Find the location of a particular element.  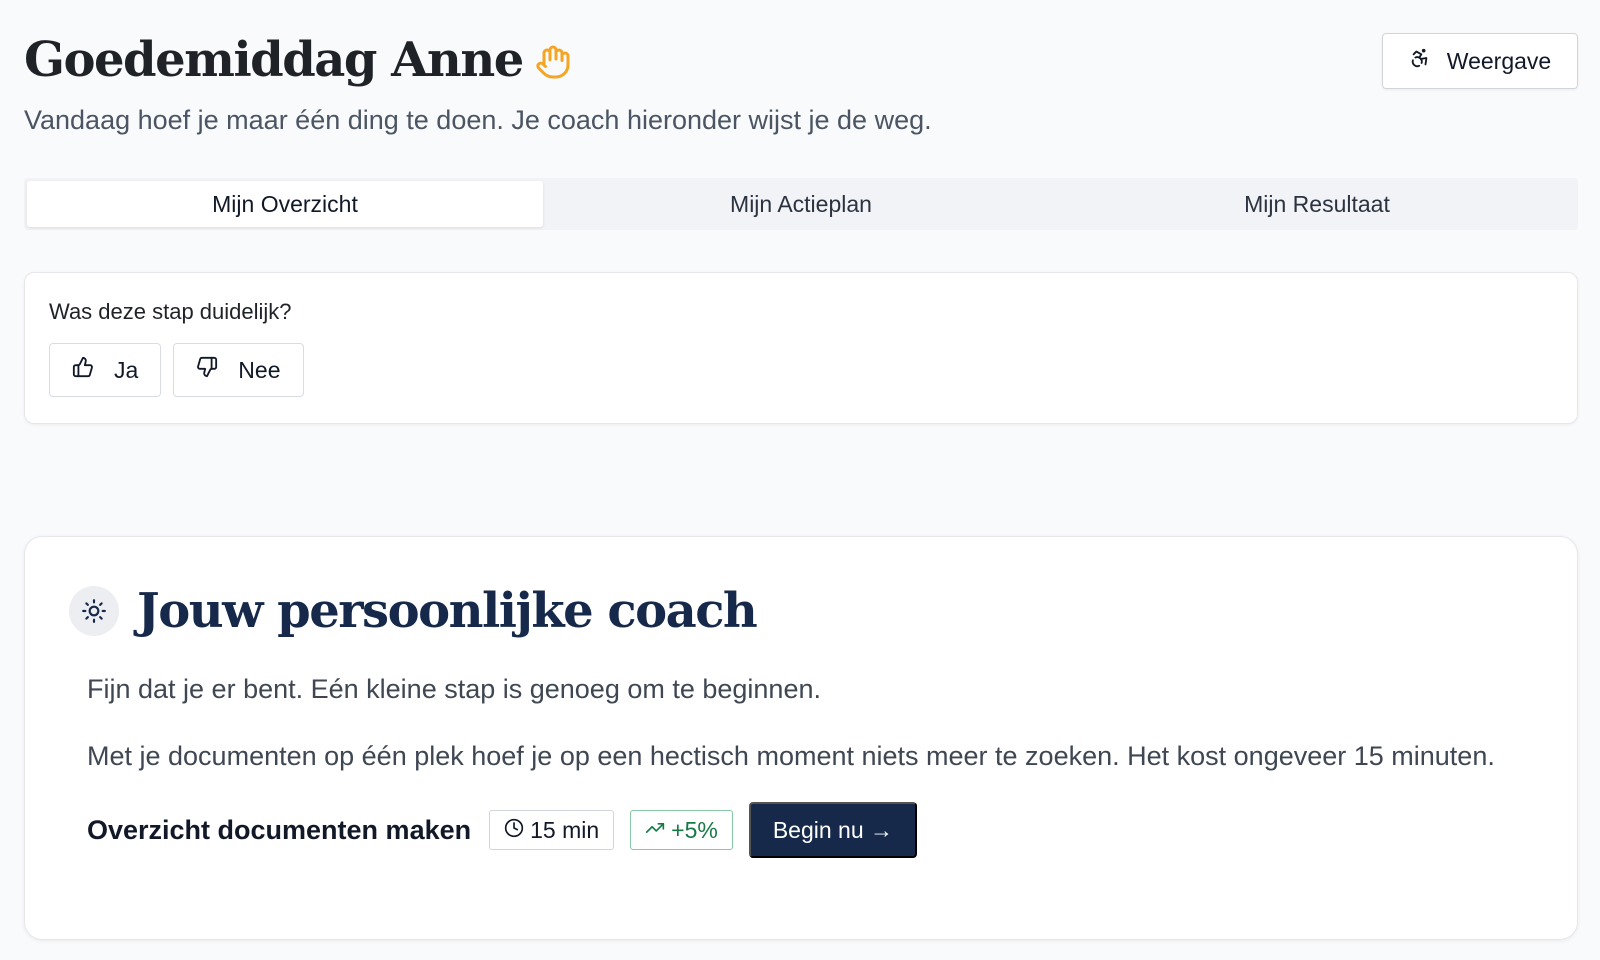

accessibility-icon is located at coordinates (1420, 61).